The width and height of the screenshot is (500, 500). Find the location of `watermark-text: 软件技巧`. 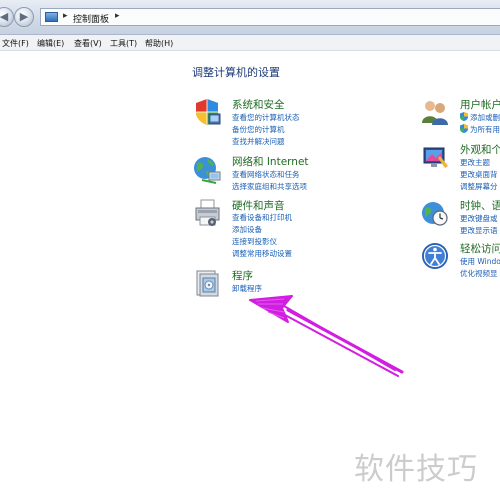

watermark-text: 软件技巧 is located at coordinates (416, 469).